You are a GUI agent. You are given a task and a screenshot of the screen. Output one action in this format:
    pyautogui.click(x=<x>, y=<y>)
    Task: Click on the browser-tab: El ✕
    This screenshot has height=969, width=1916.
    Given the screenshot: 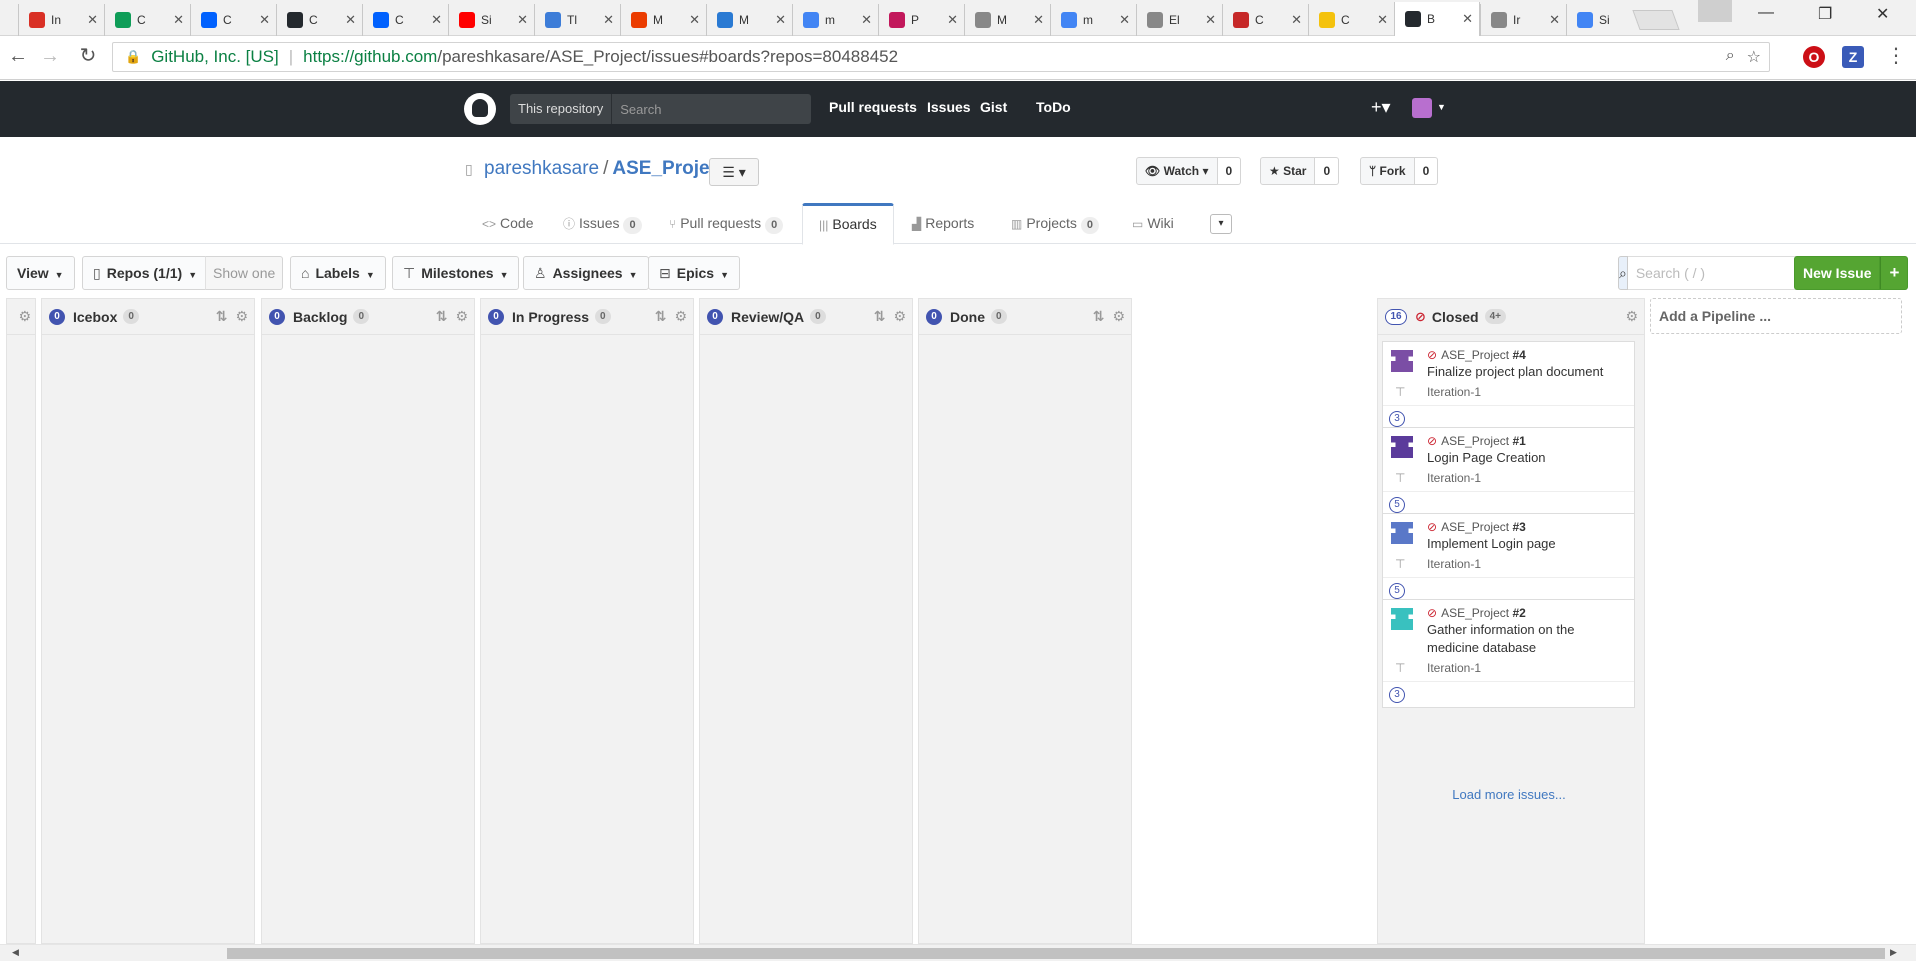 What is the action you would take?
    pyautogui.click(x=1179, y=20)
    